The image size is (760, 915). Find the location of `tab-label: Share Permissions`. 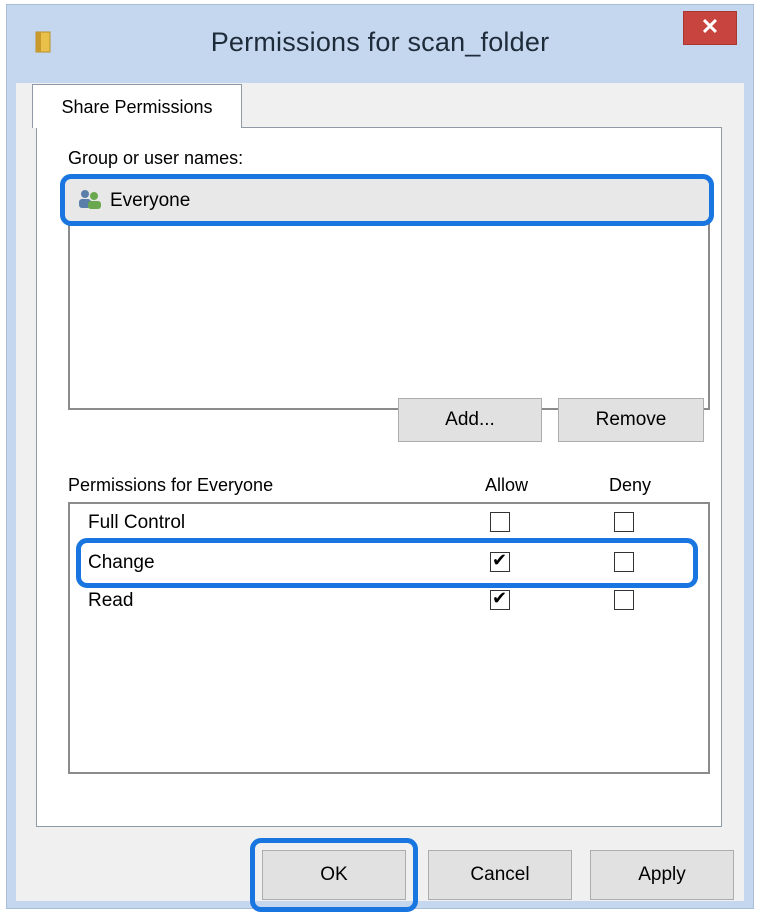

tab-label: Share Permissions is located at coordinates (137, 107).